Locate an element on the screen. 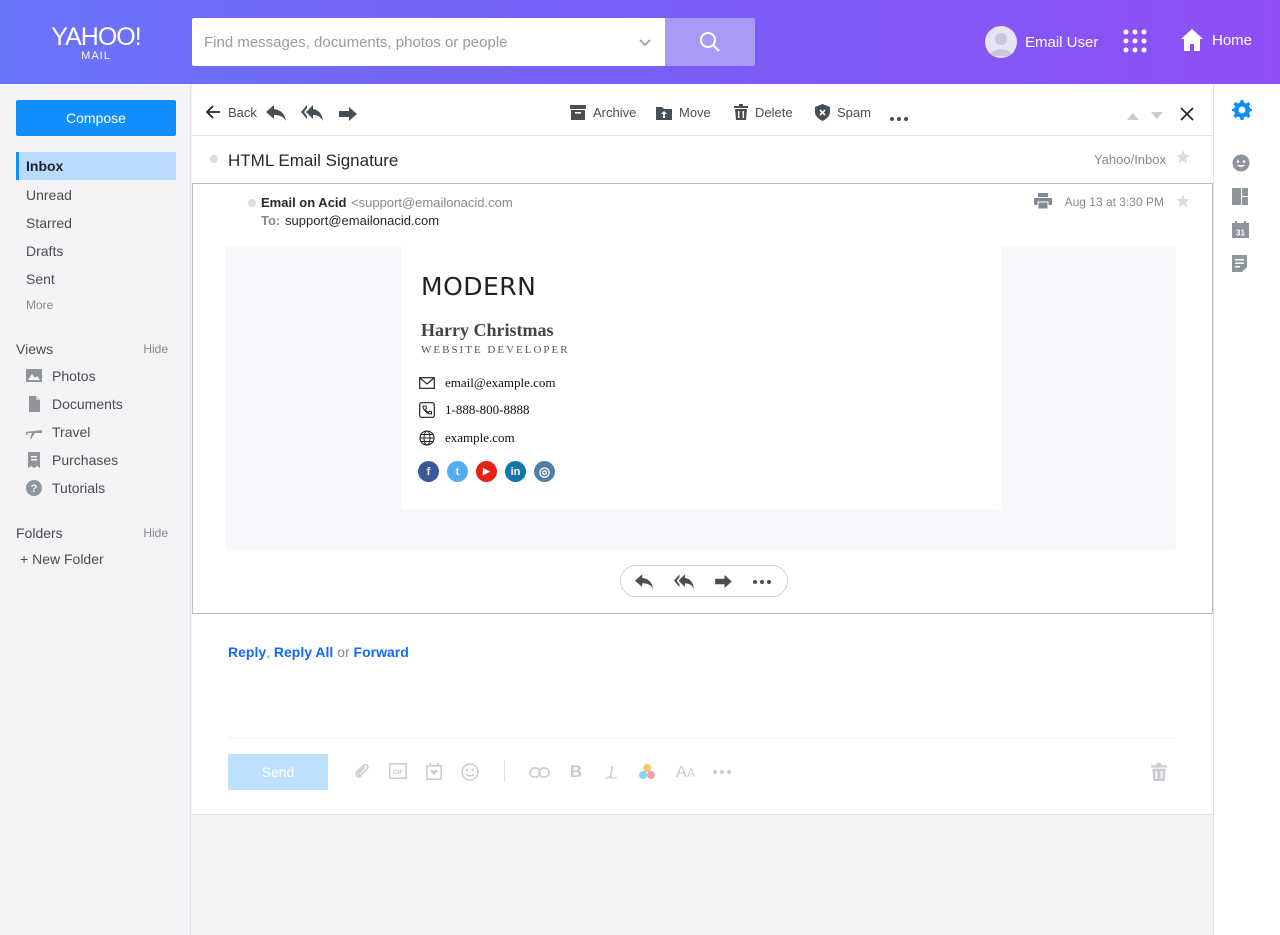 This screenshot has width=1280, height=935. archive-icon is located at coordinates (578, 112).